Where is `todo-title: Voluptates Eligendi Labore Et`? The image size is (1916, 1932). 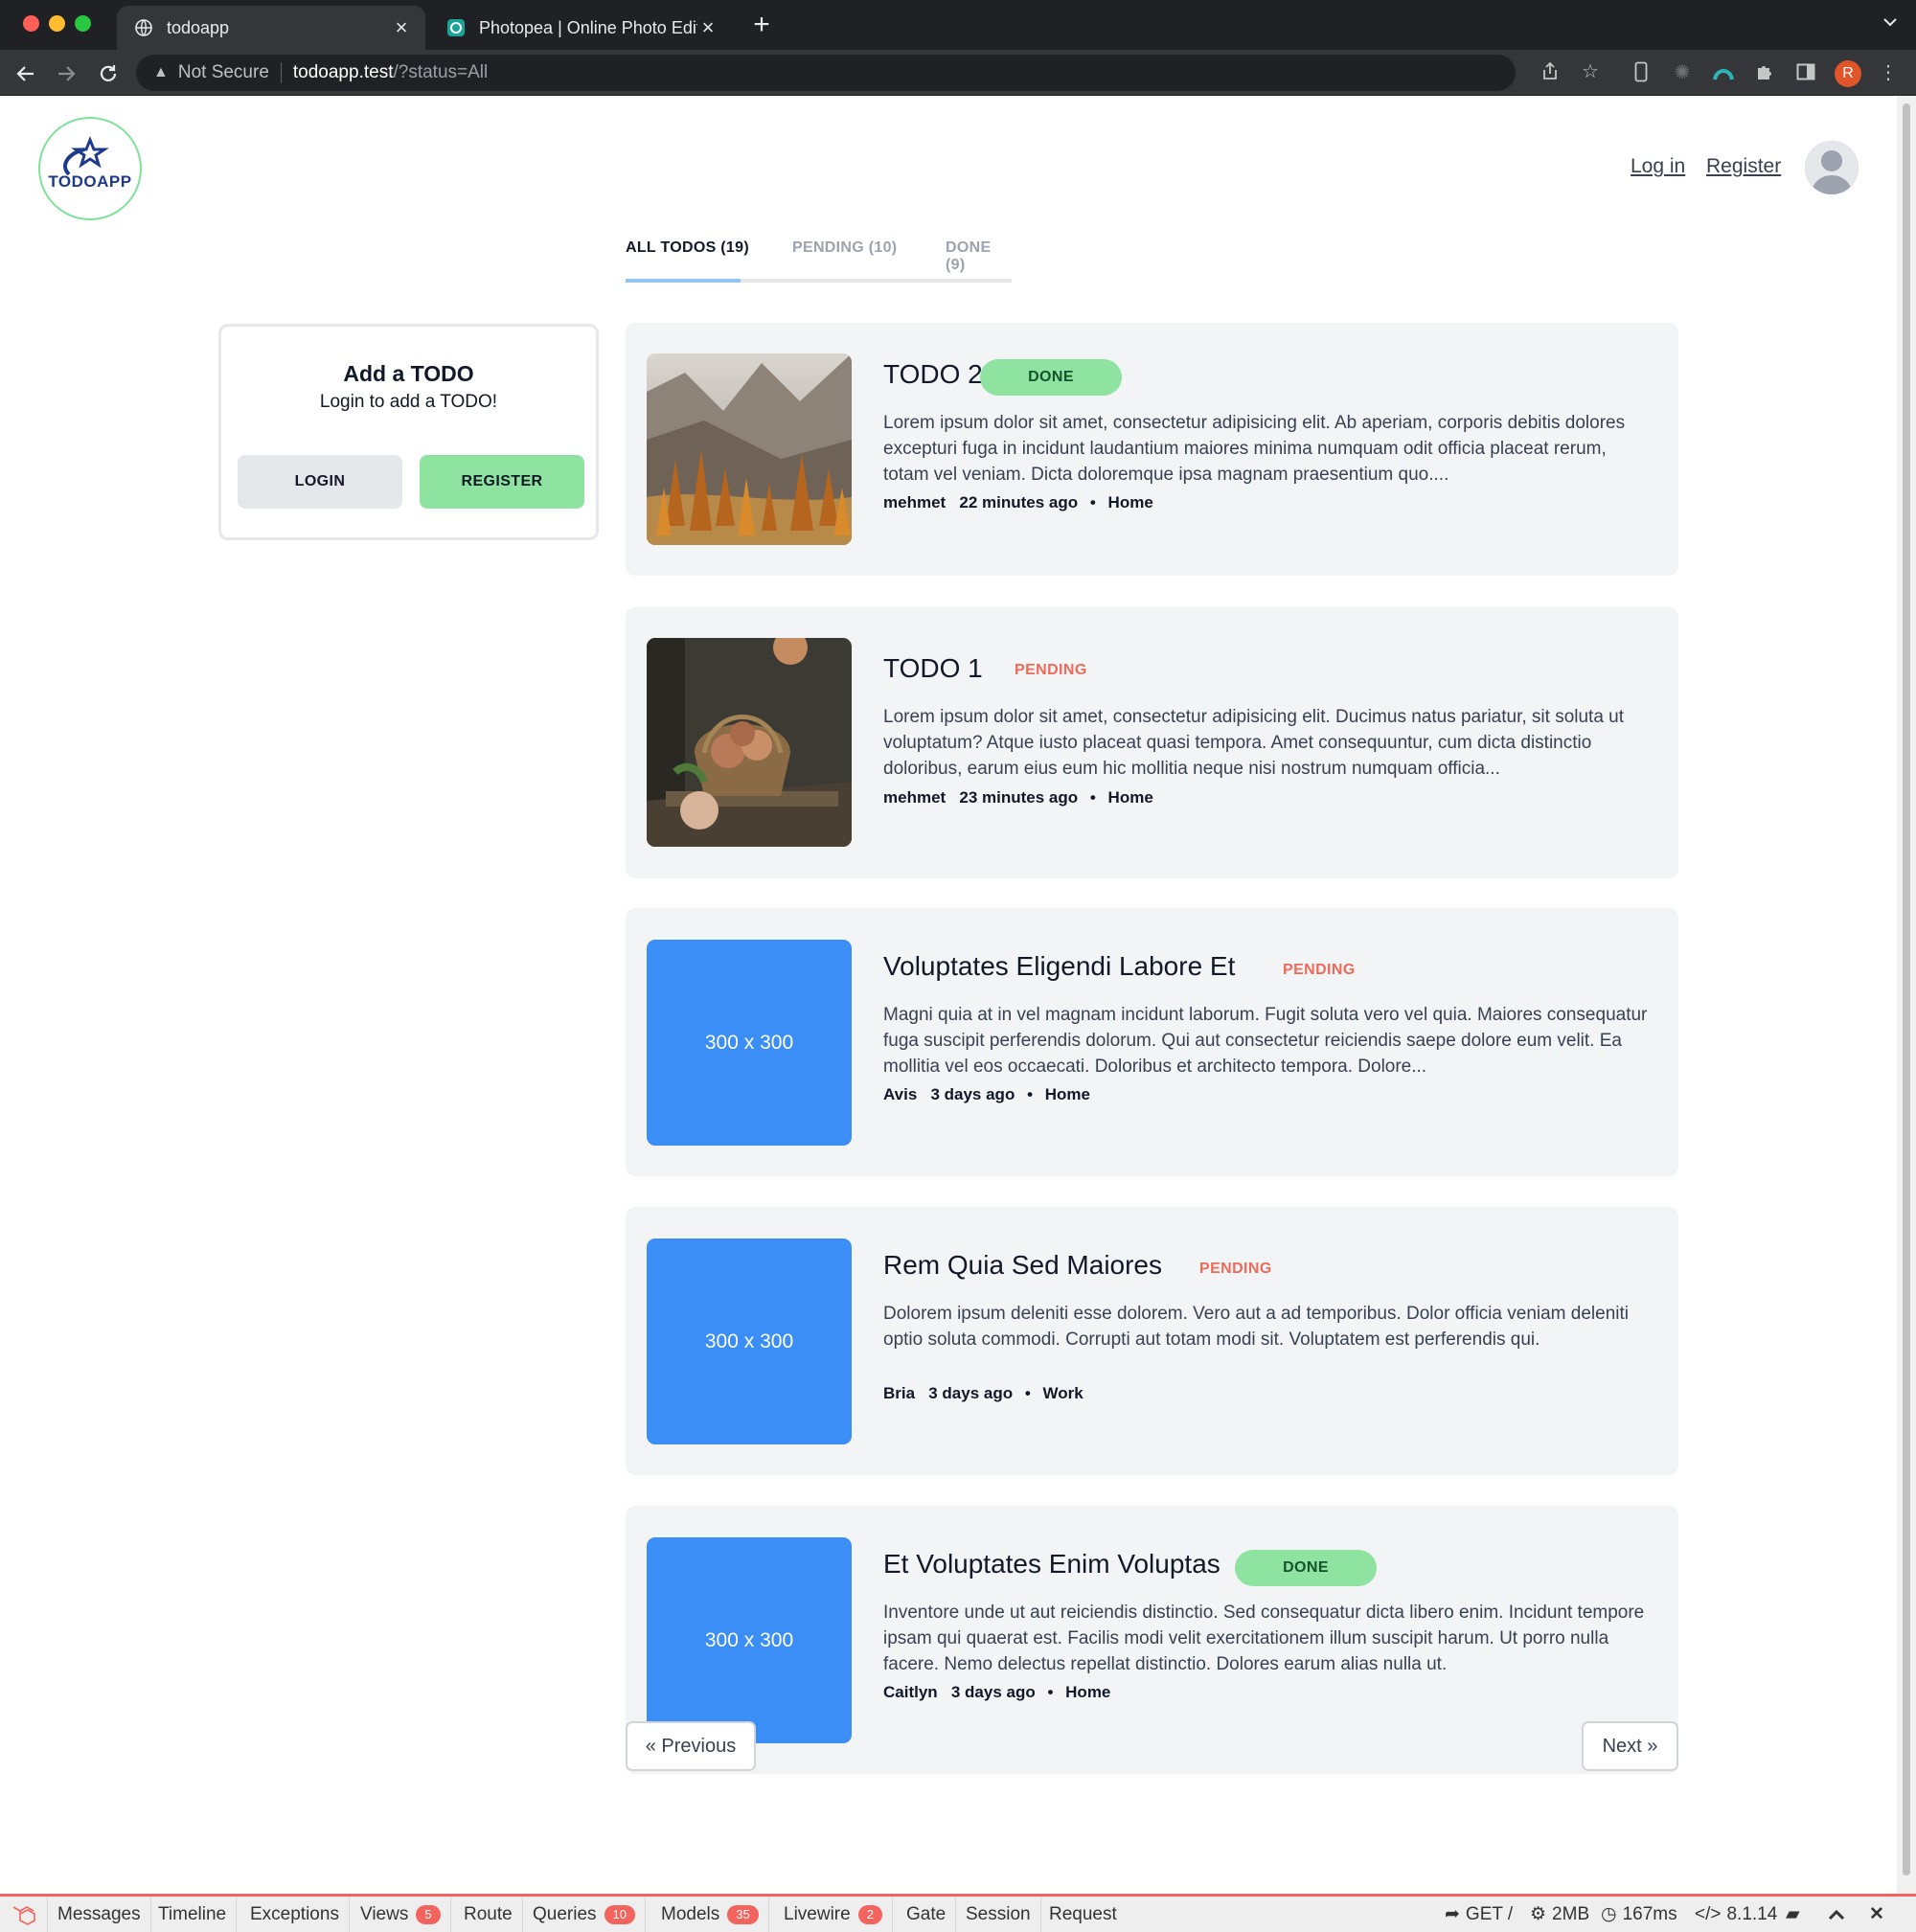 todo-title: Voluptates Eligendi Labore Et is located at coordinates (1059, 966).